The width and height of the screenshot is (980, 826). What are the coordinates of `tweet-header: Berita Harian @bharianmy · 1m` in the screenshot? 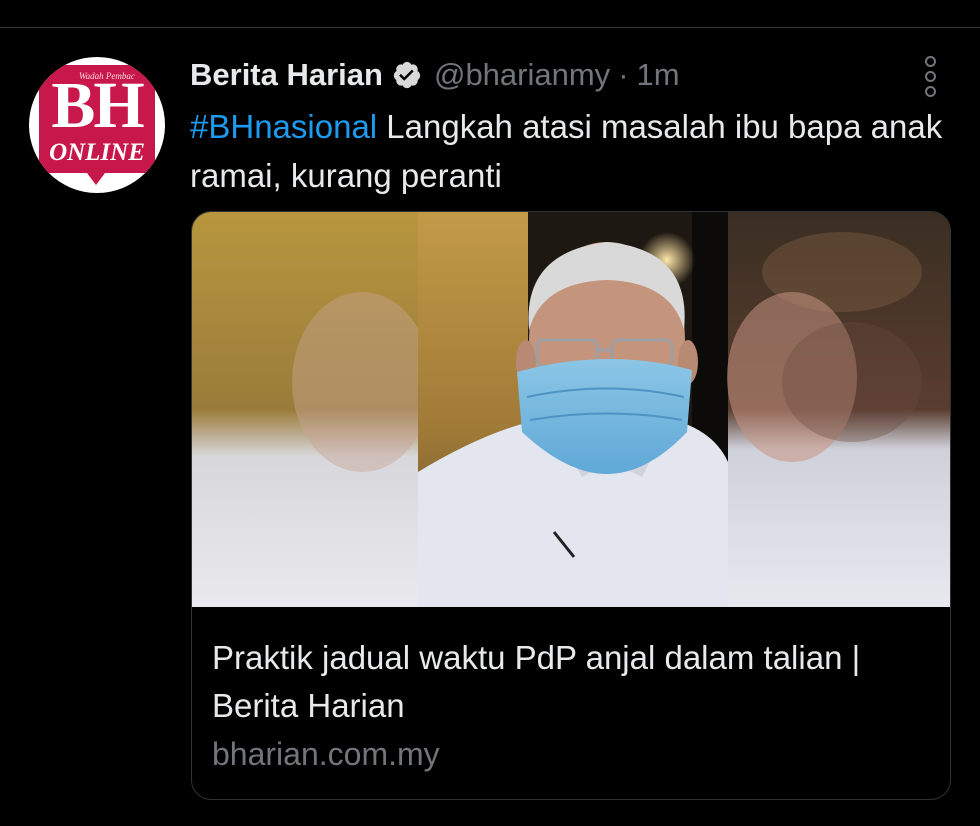 It's located at (435, 75).